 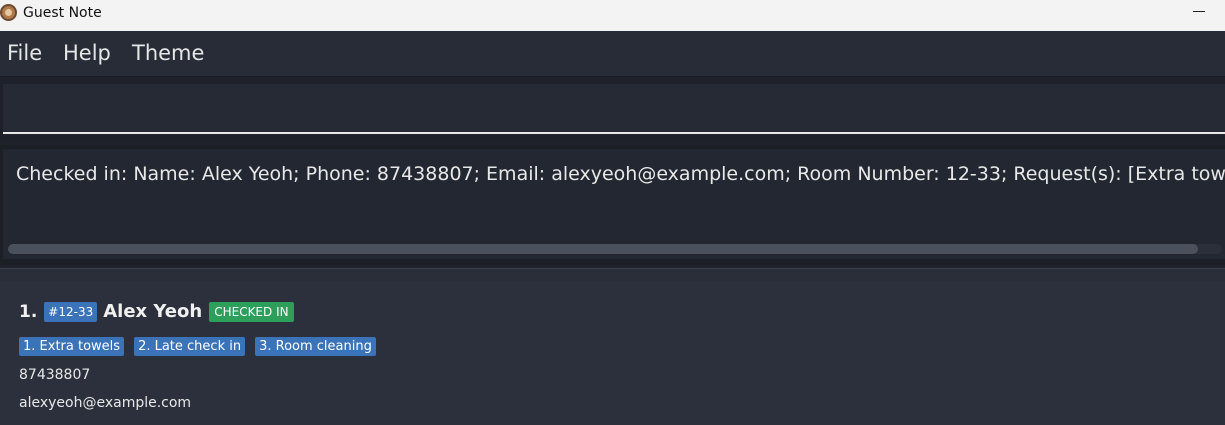 What do you see at coordinates (71, 311) in the screenshot?
I see `room-number-tag: #12-33` at bounding box center [71, 311].